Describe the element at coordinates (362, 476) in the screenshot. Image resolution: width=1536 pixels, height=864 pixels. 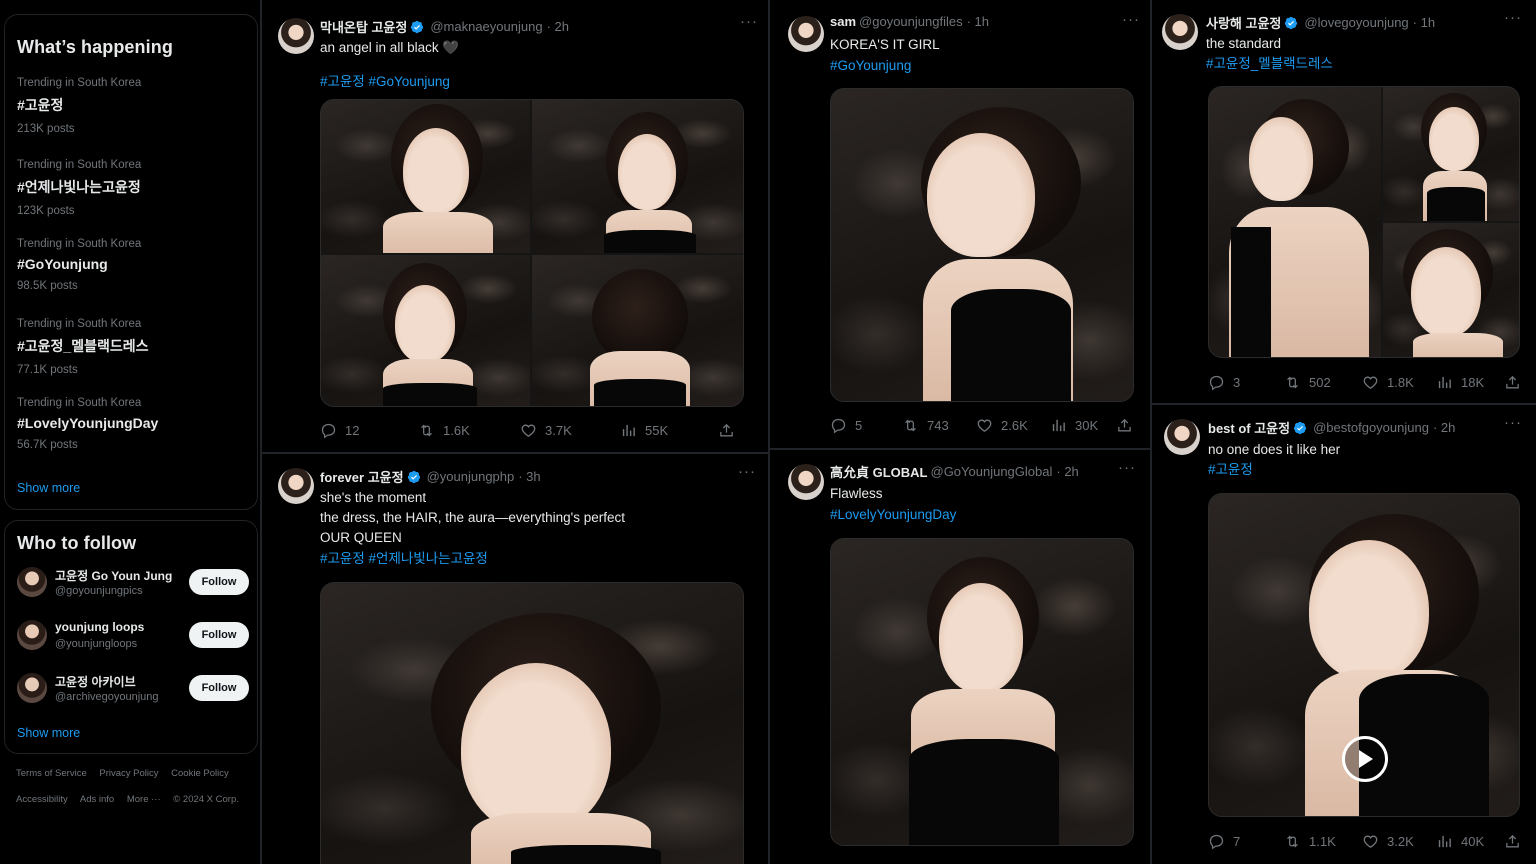
I see `author-name: forever 고윤정` at that location.